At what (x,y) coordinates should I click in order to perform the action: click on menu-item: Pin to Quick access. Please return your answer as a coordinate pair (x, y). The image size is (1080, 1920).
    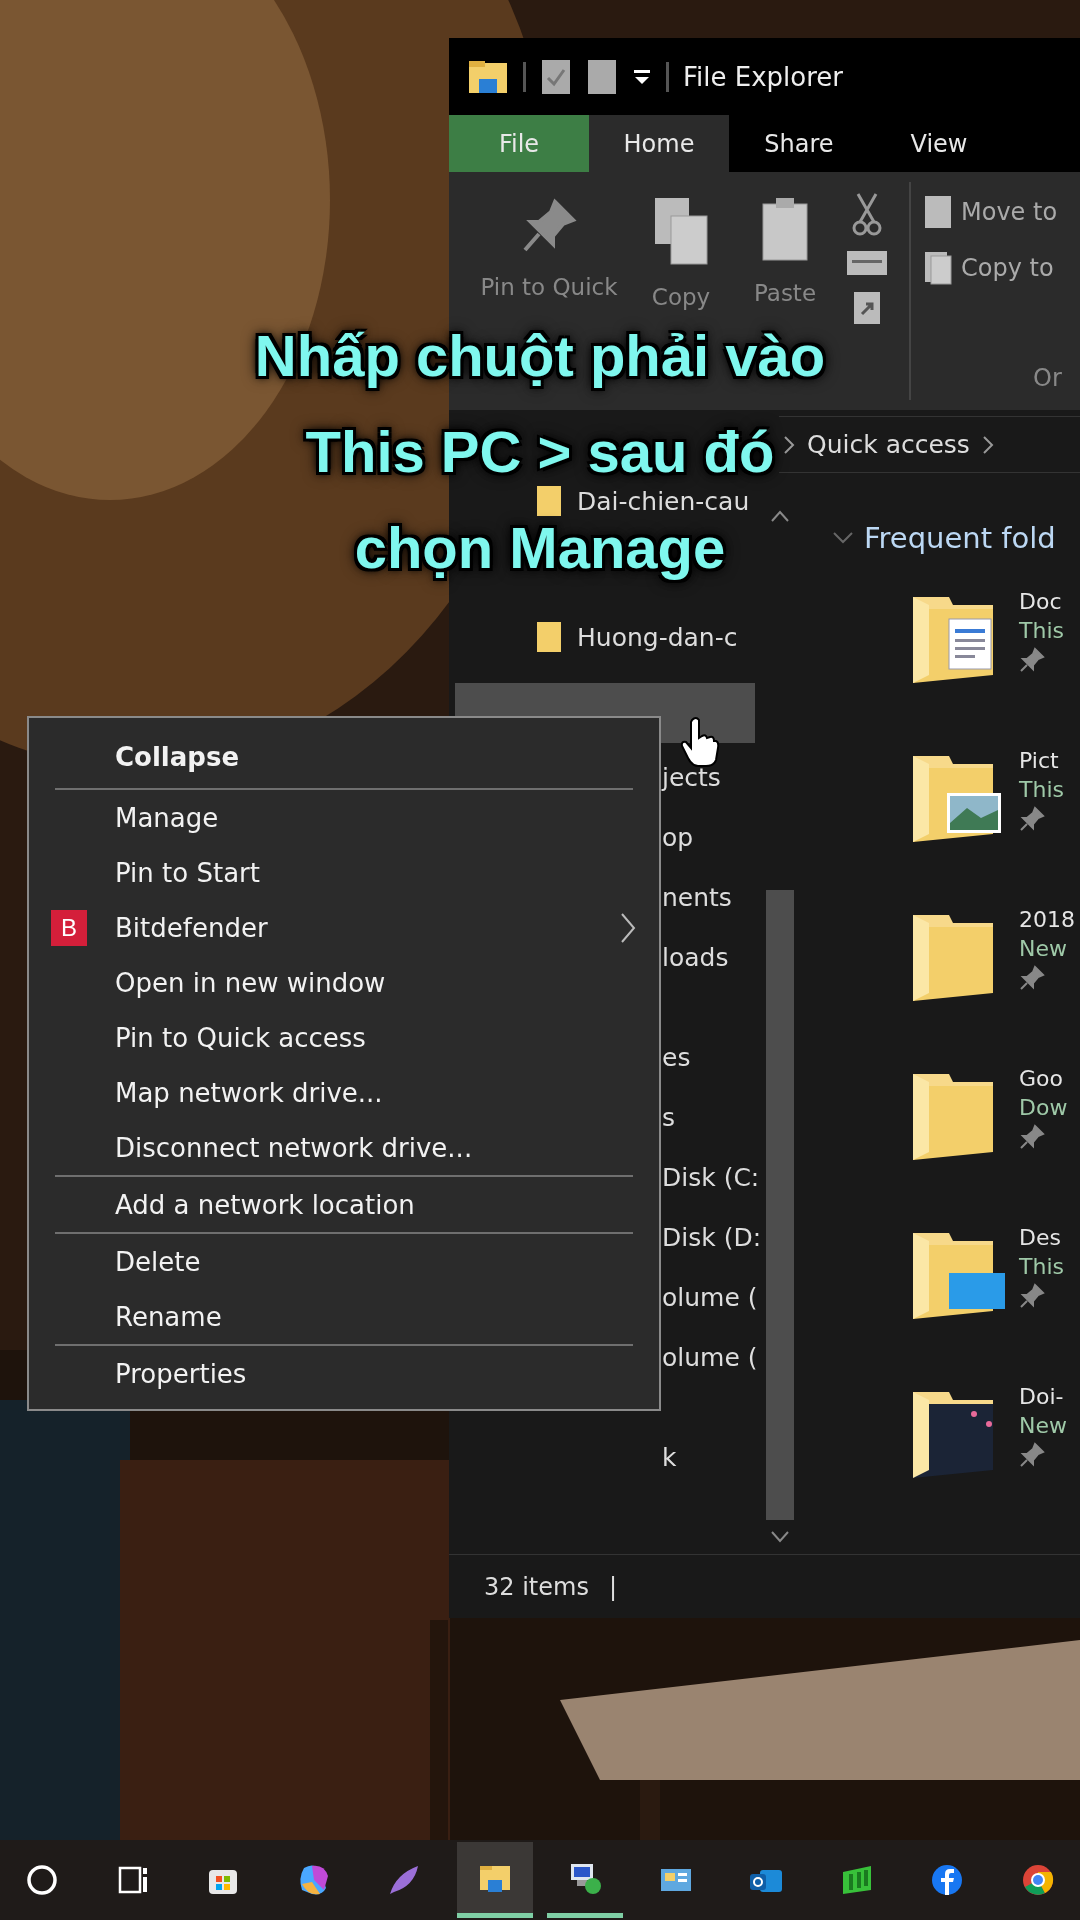
    Looking at the image, I should click on (344, 1037).